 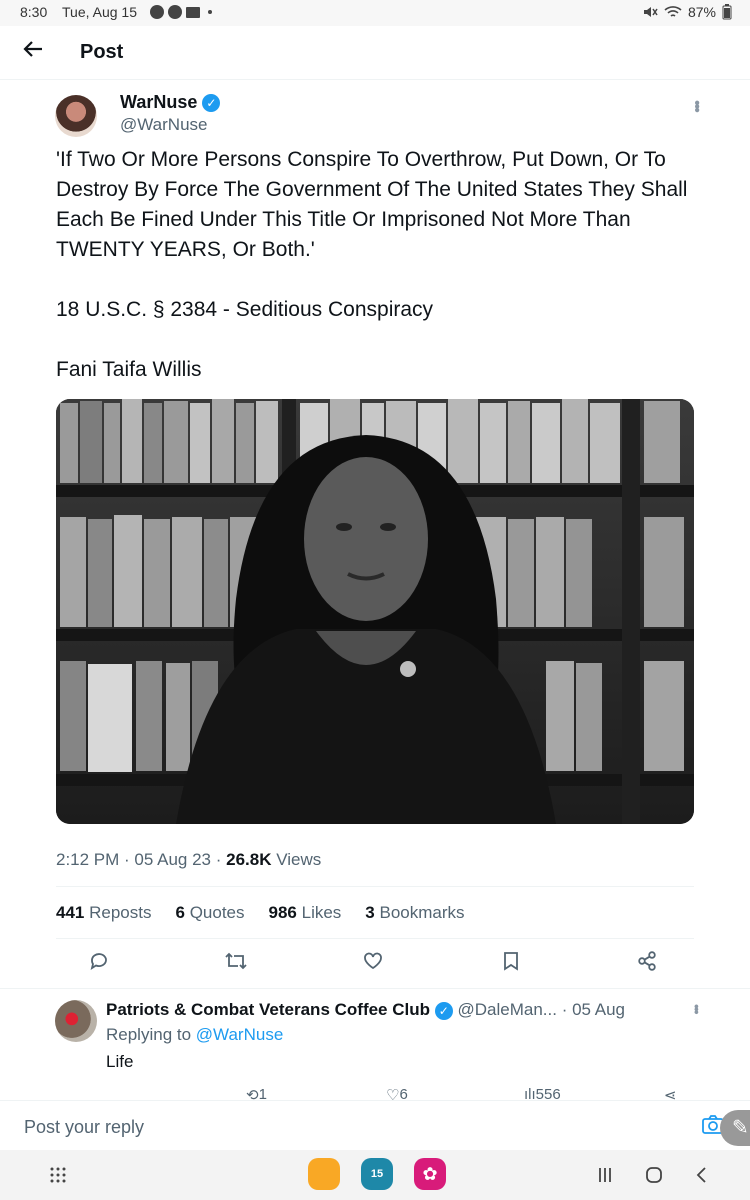 What do you see at coordinates (58, 1177) in the screenshot?
I see `app-drawer-icon` at bounding box center [58, 1177].